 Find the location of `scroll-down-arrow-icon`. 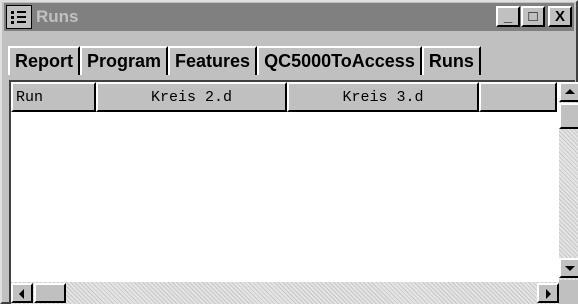

scroll-down-arrow-icon is located at coordinates (570, 268).